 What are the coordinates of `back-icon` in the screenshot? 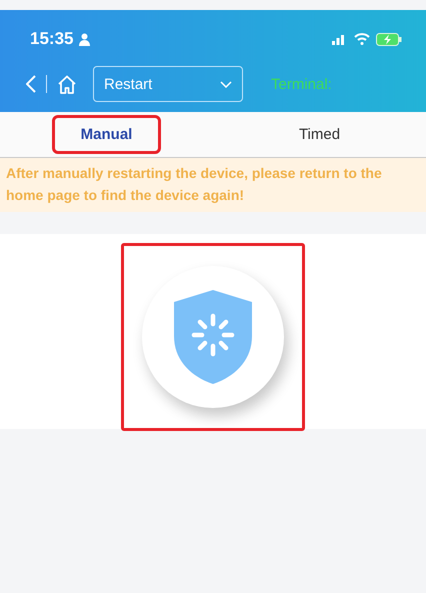 It's located at (31, 84).